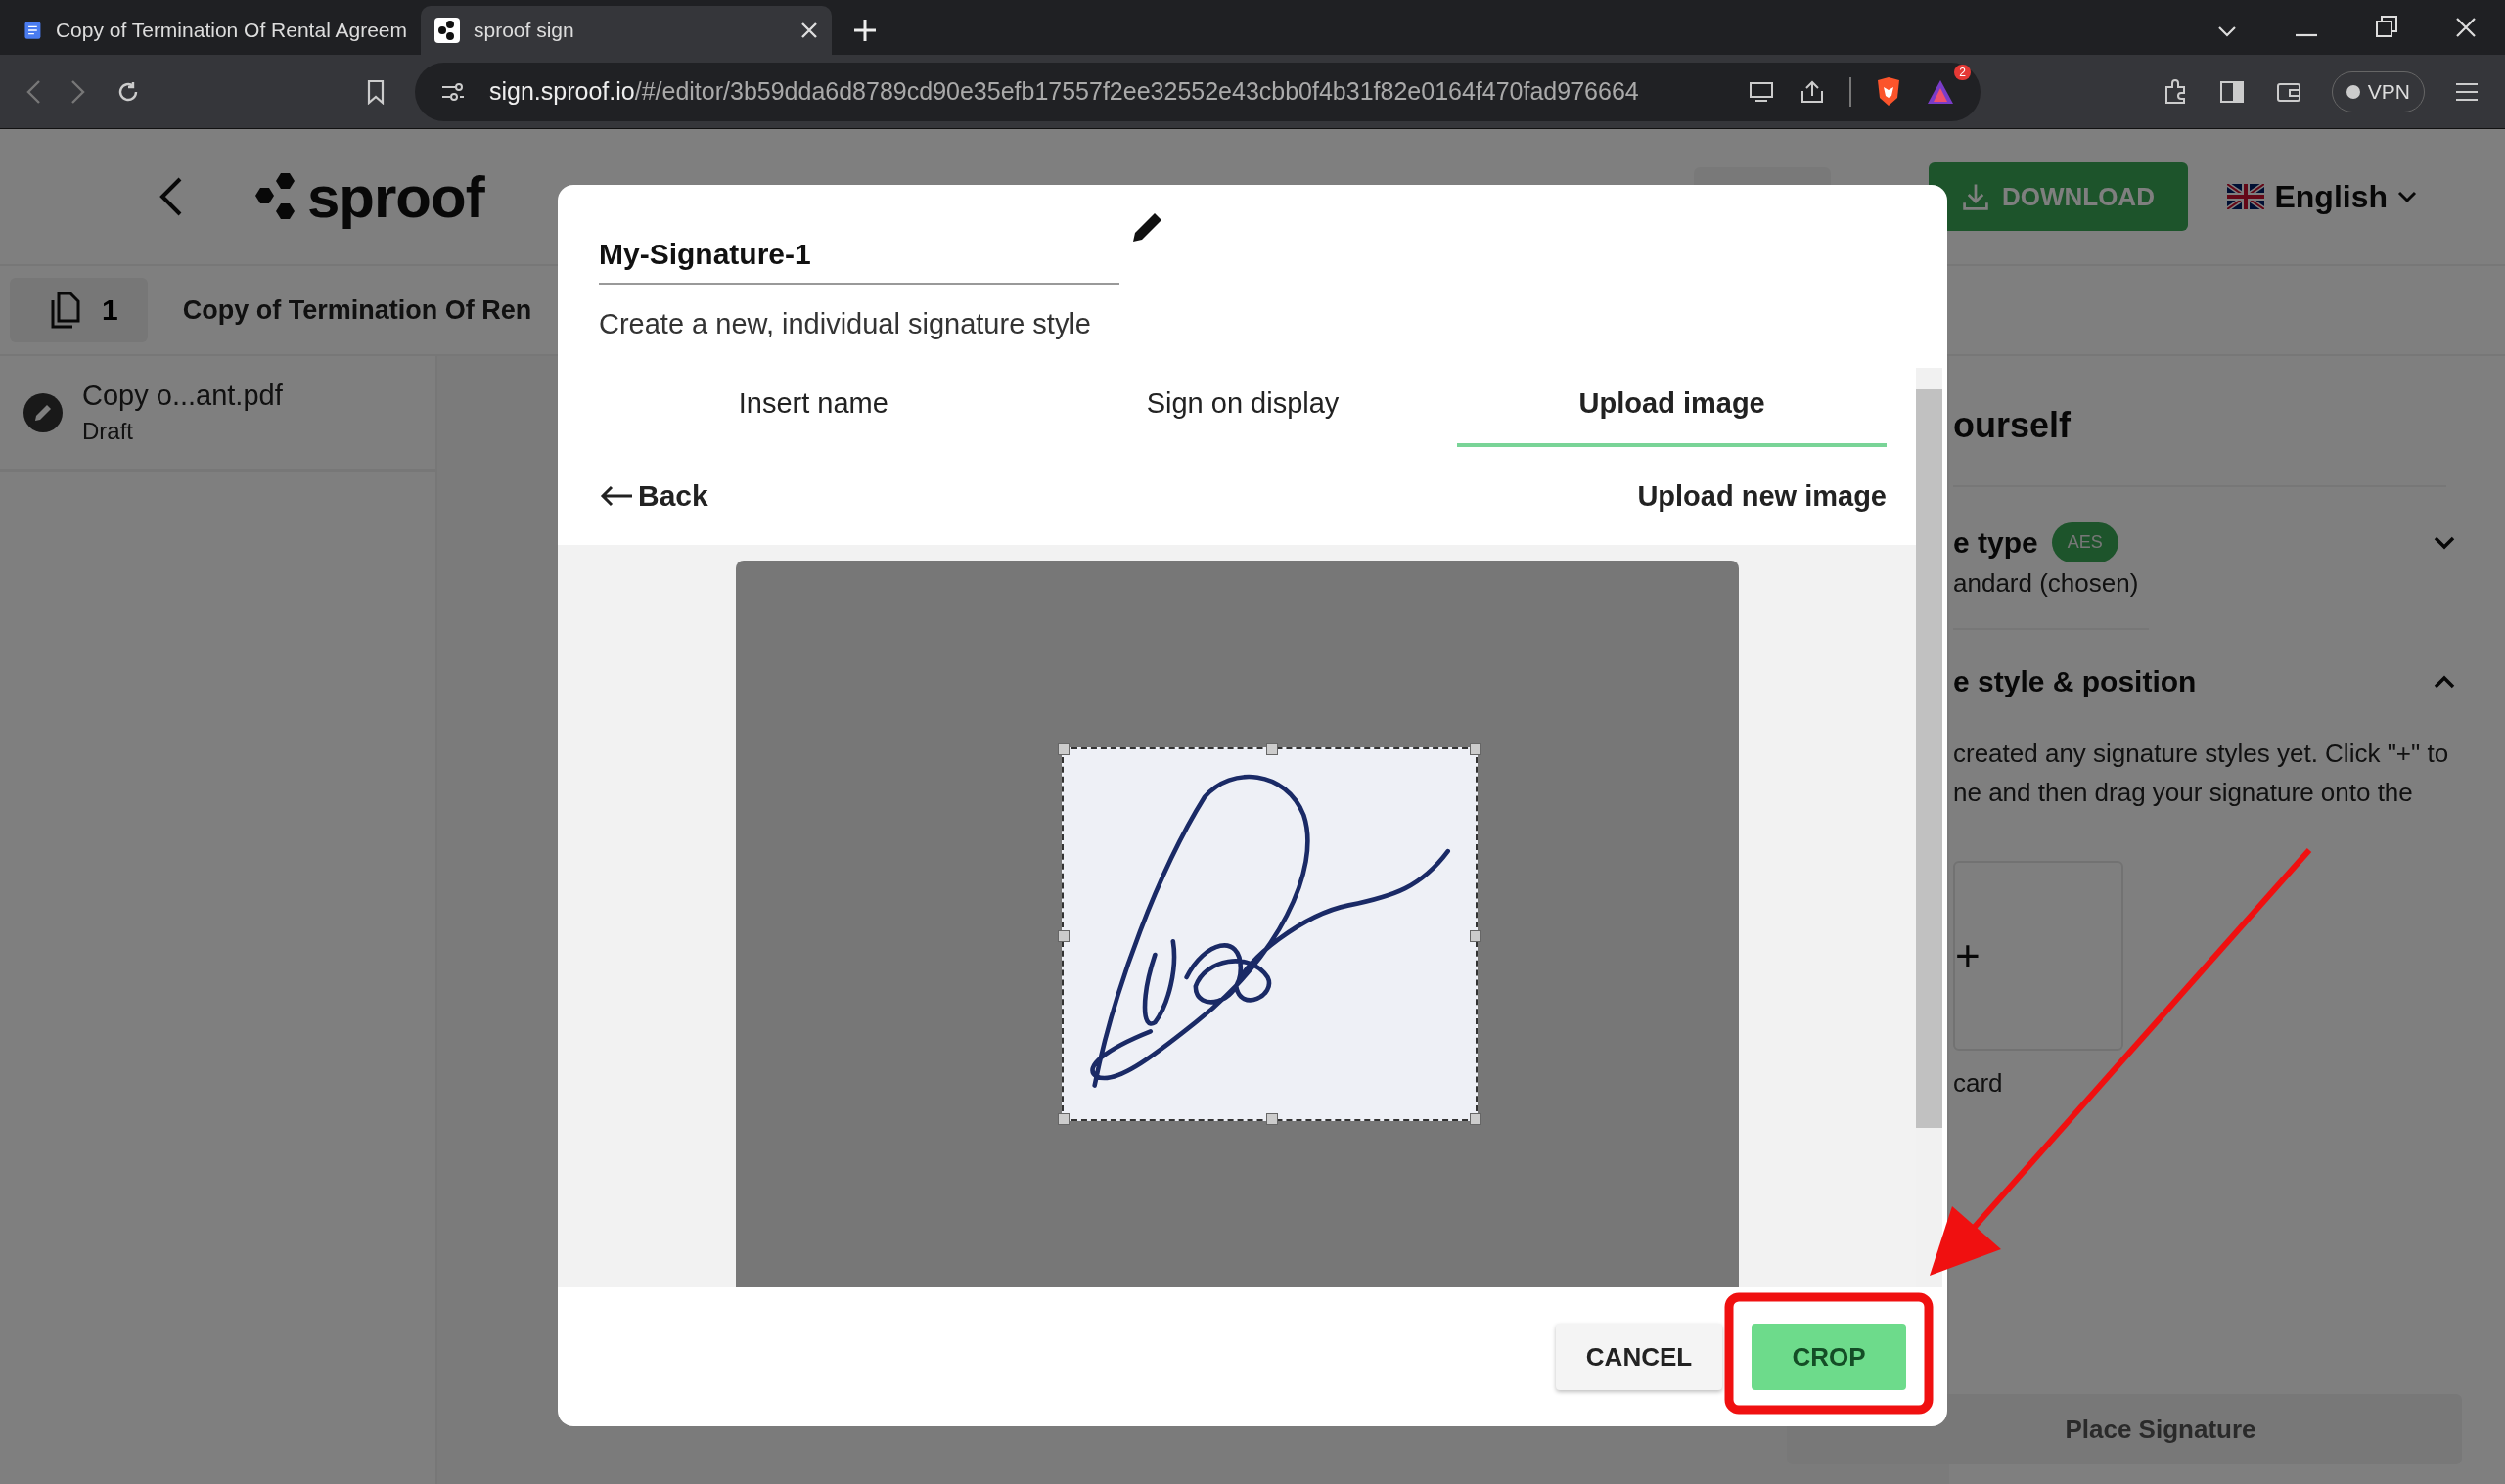  Describe the element at coordinates (1829, 1357) in the screenshot. I see `crop-button: CROP` at that location.